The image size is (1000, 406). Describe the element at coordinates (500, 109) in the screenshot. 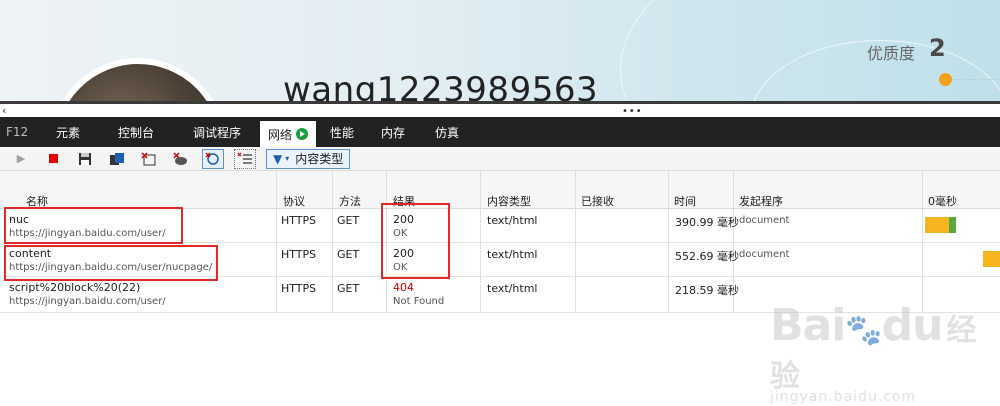

I see `devtools-splitter: ‹ •••` at that location.